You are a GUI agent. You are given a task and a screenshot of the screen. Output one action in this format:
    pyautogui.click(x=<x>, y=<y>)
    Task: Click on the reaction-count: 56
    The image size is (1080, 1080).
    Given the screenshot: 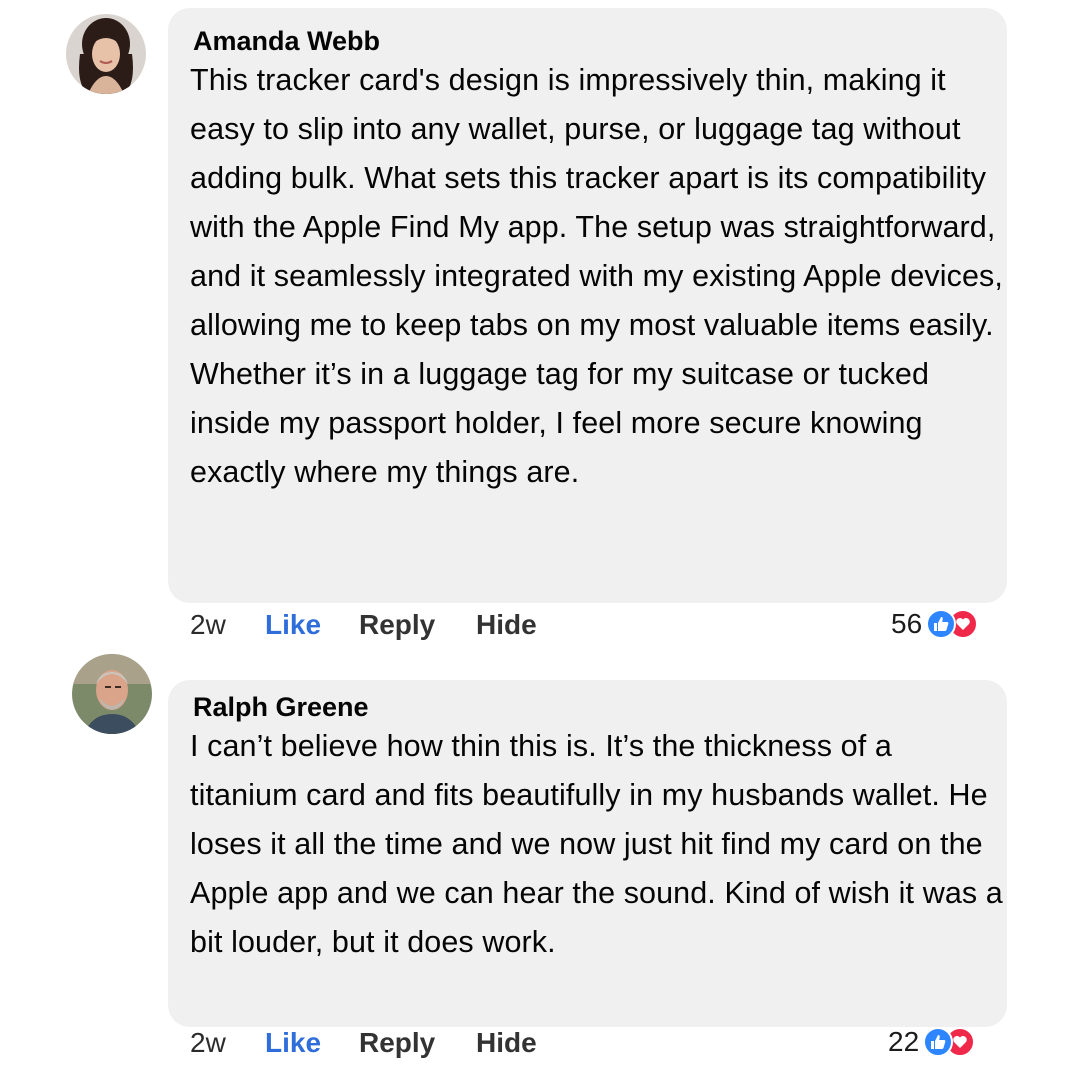 What is the action you would take?
    pyautogui.click(x=907, y=623)
    